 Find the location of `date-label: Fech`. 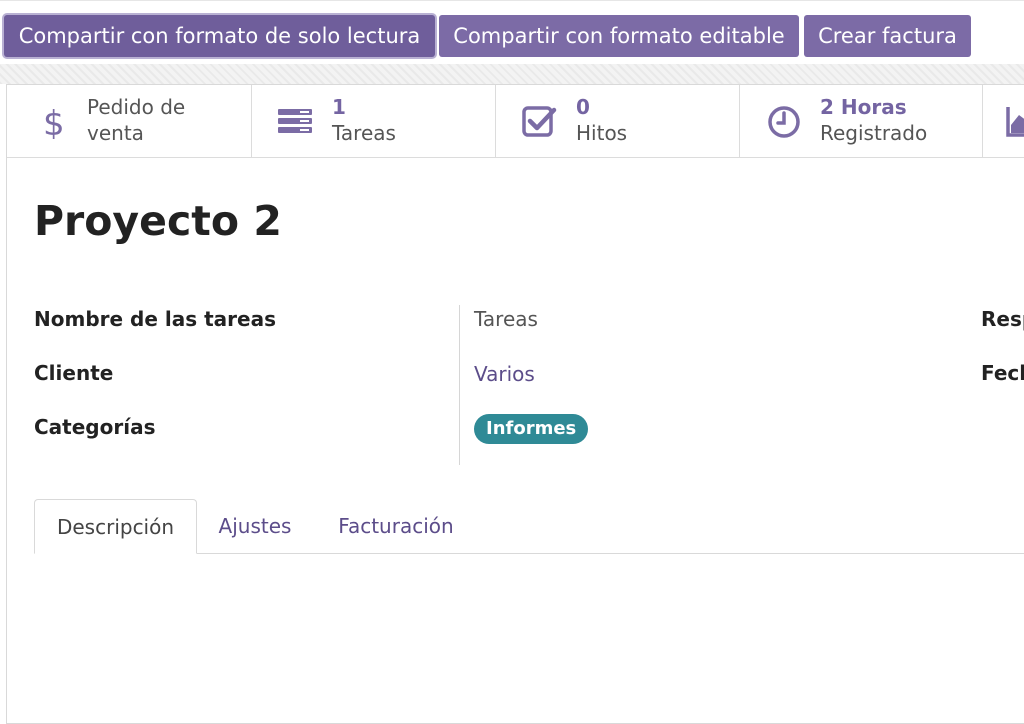

date-label: Fech is located at coordinates (1002, 373).